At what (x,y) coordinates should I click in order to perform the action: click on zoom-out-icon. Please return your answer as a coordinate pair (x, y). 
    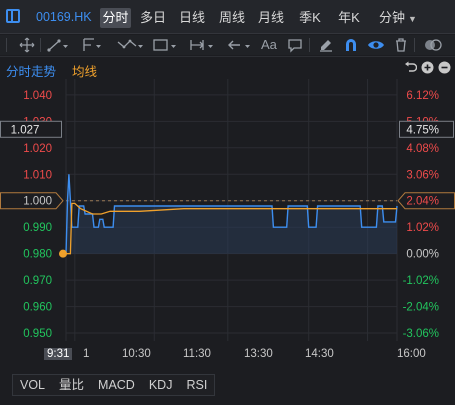
    Looking at the image, I should click on (444, 67).